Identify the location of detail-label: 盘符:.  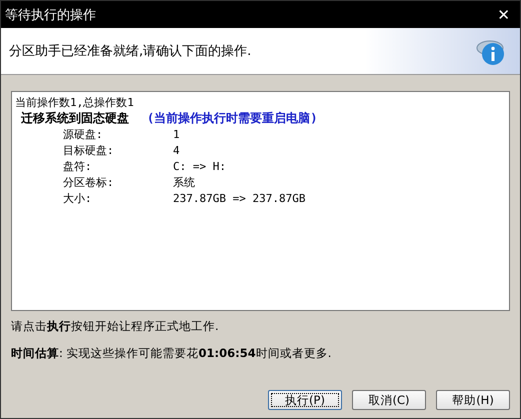
(78, 166).